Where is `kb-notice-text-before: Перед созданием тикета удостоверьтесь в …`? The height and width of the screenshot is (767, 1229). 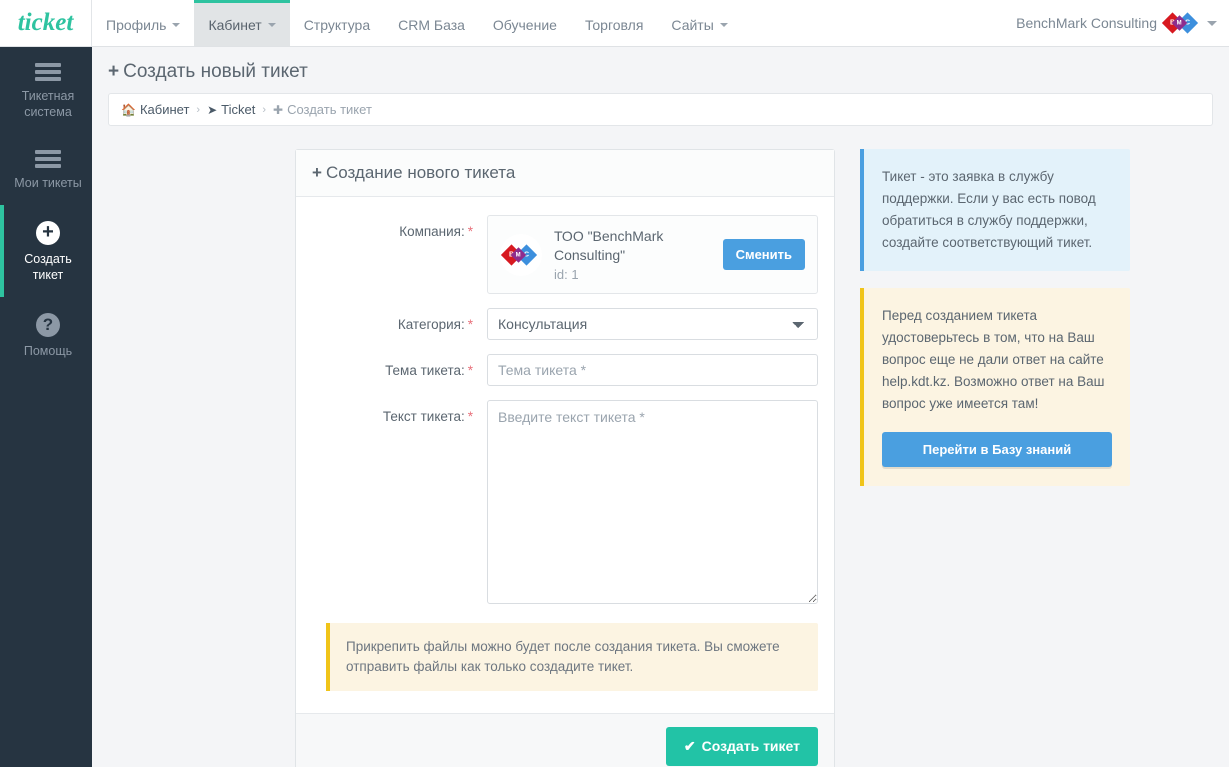 kb-notice-text-before: Перед созданием тикета удостоверьтесь в … is located at coordinates (993, 337).